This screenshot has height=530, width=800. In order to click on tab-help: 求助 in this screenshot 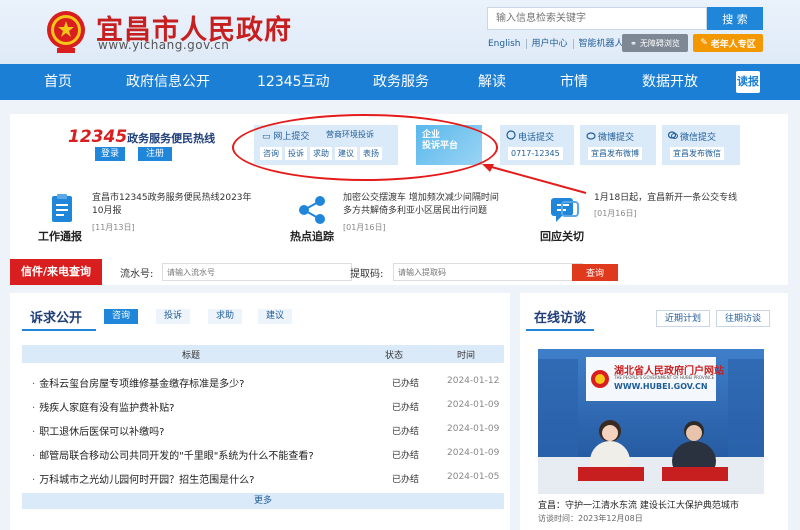, I will do `click(225, 316)`.